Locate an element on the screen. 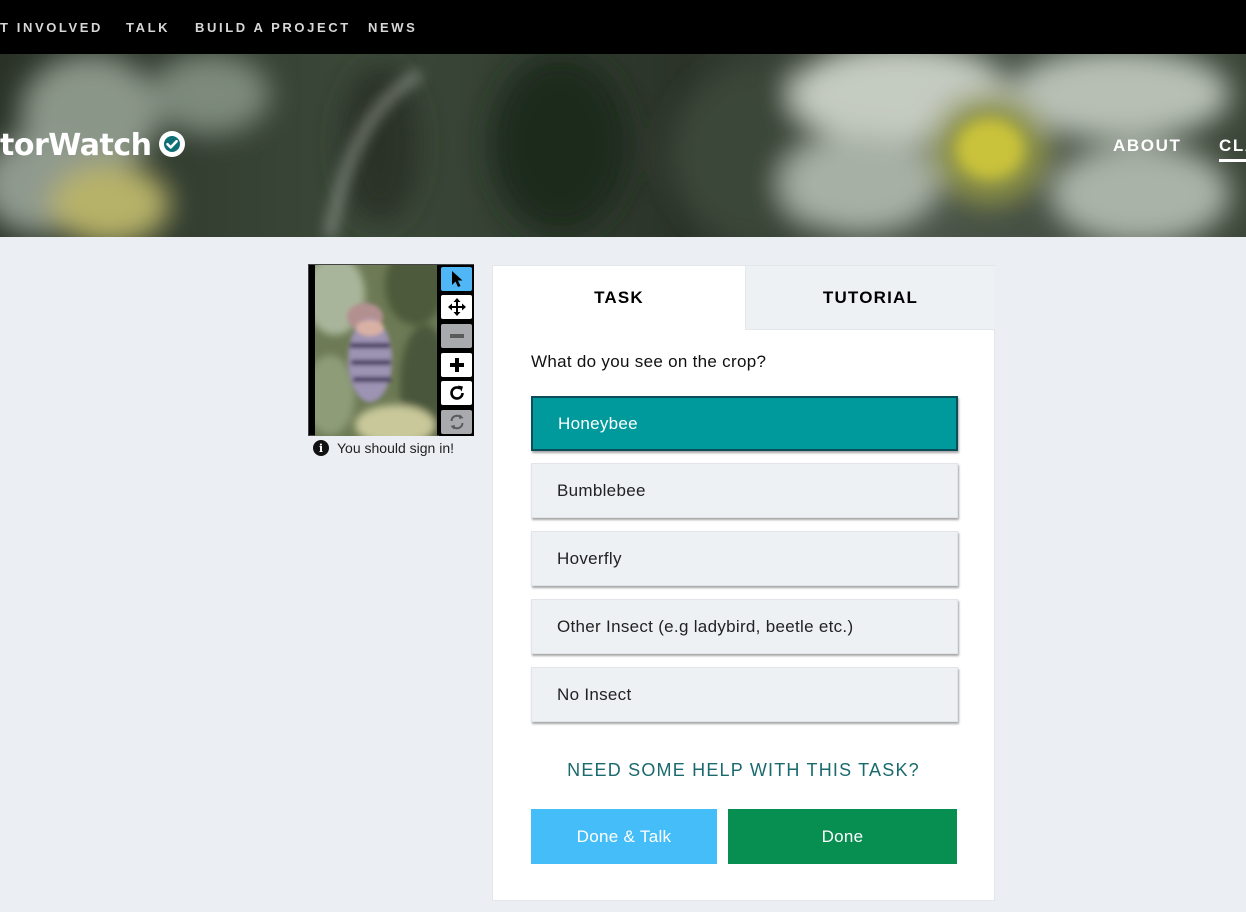 This screenshot has height=912, width=1246. info-icon: i is located at coordinates (321, 448).